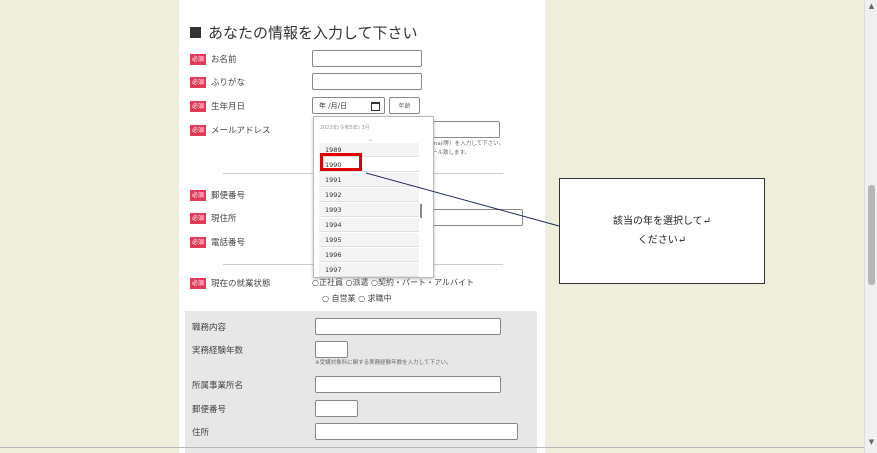 The image size is (877, 453). I want to click on scroll-down-arrow-icon: ▼, so click(871, 442).